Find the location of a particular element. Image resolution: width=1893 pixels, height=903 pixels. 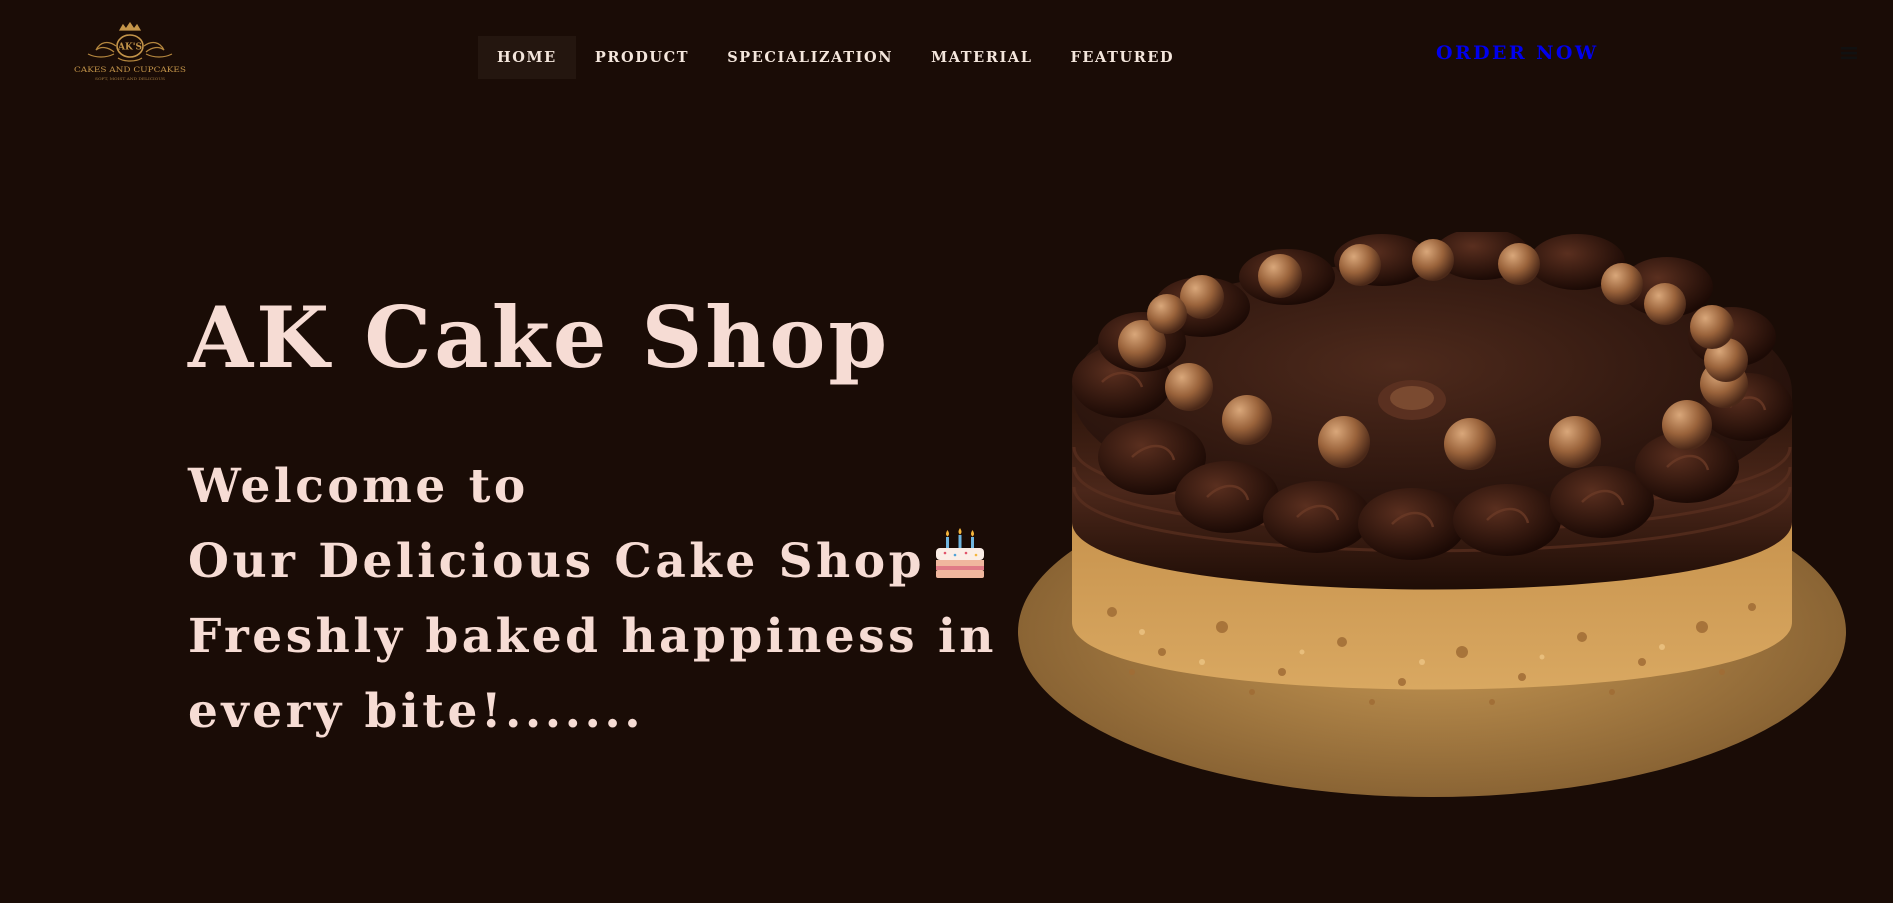

order-now-link: ORDER NOW is located at coordinates (1517, 53).